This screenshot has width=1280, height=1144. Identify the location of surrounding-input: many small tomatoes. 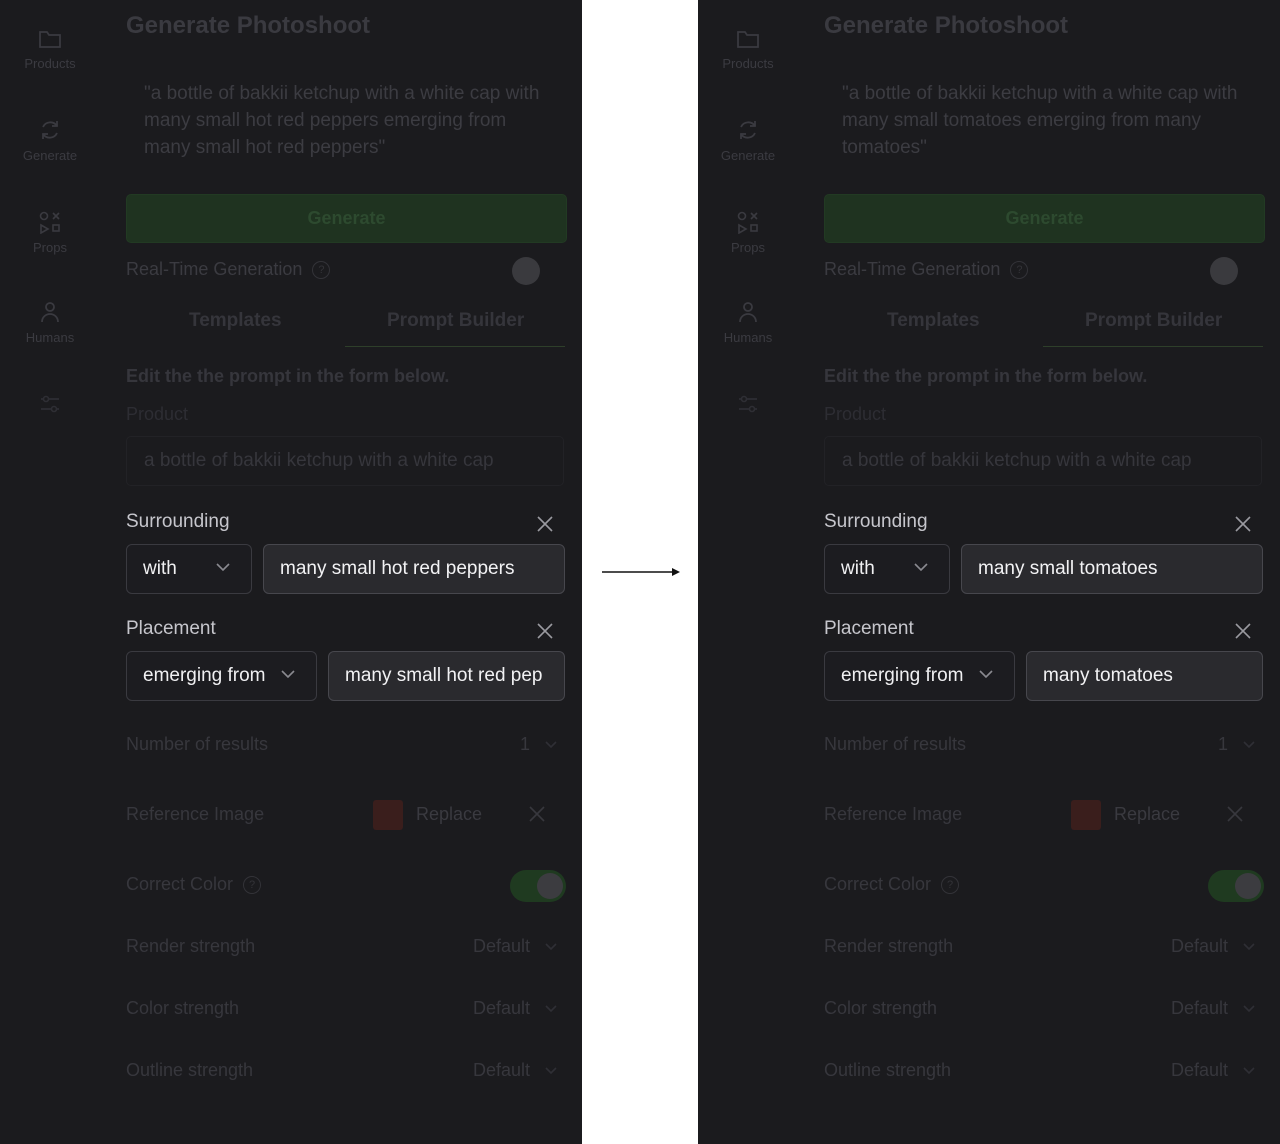
(1112, 569).